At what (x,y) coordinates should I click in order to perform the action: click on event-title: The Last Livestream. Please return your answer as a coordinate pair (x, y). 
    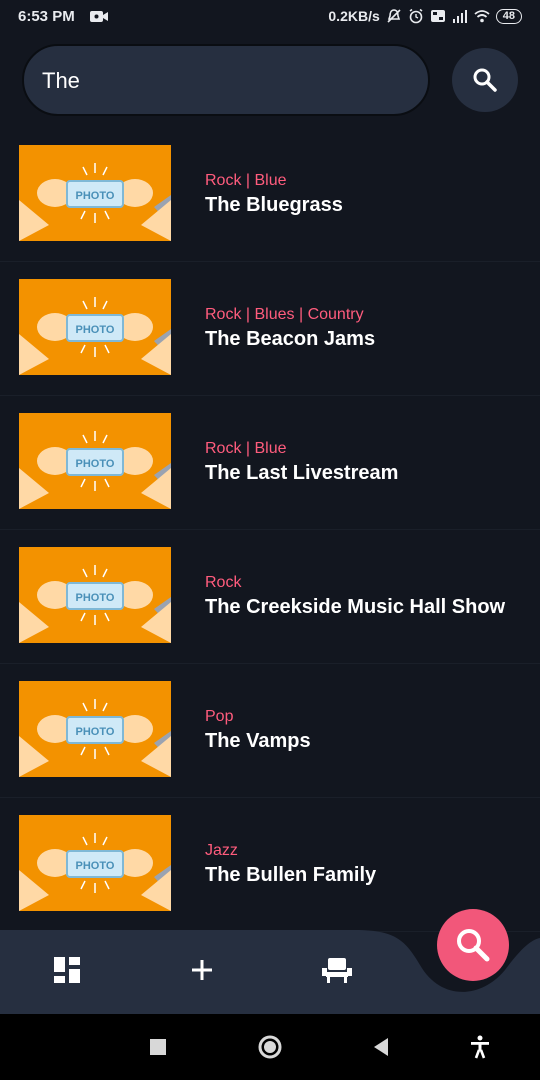
    Looking at the image, I should click on (302, 473).